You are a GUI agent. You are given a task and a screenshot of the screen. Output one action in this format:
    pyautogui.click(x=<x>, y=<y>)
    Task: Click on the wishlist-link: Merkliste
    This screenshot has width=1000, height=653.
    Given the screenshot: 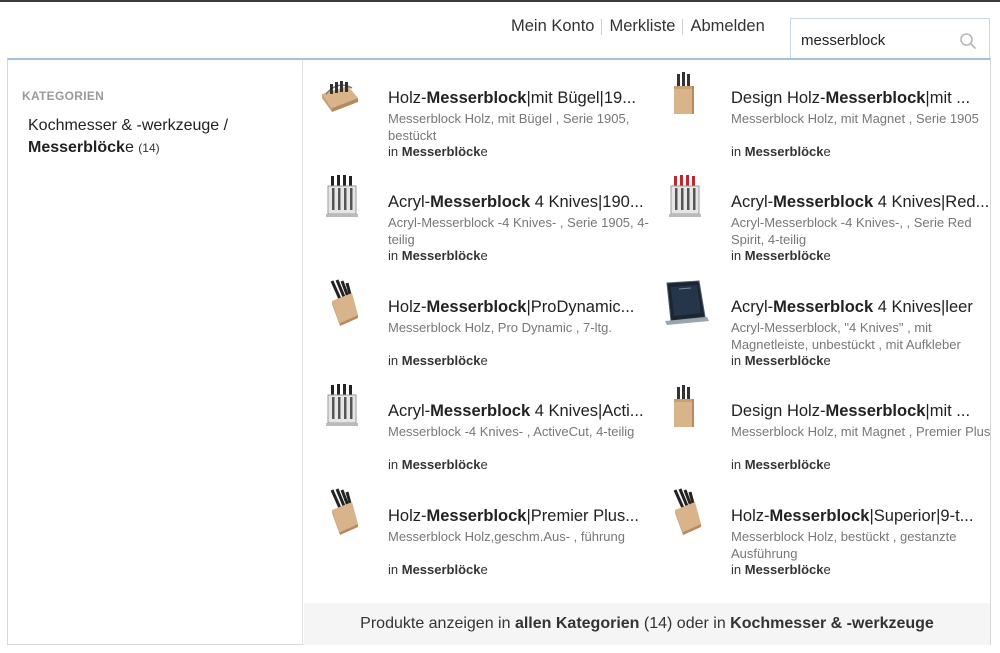 What is the action you would take?
    pyautogui.click(x=642, y=26)
    